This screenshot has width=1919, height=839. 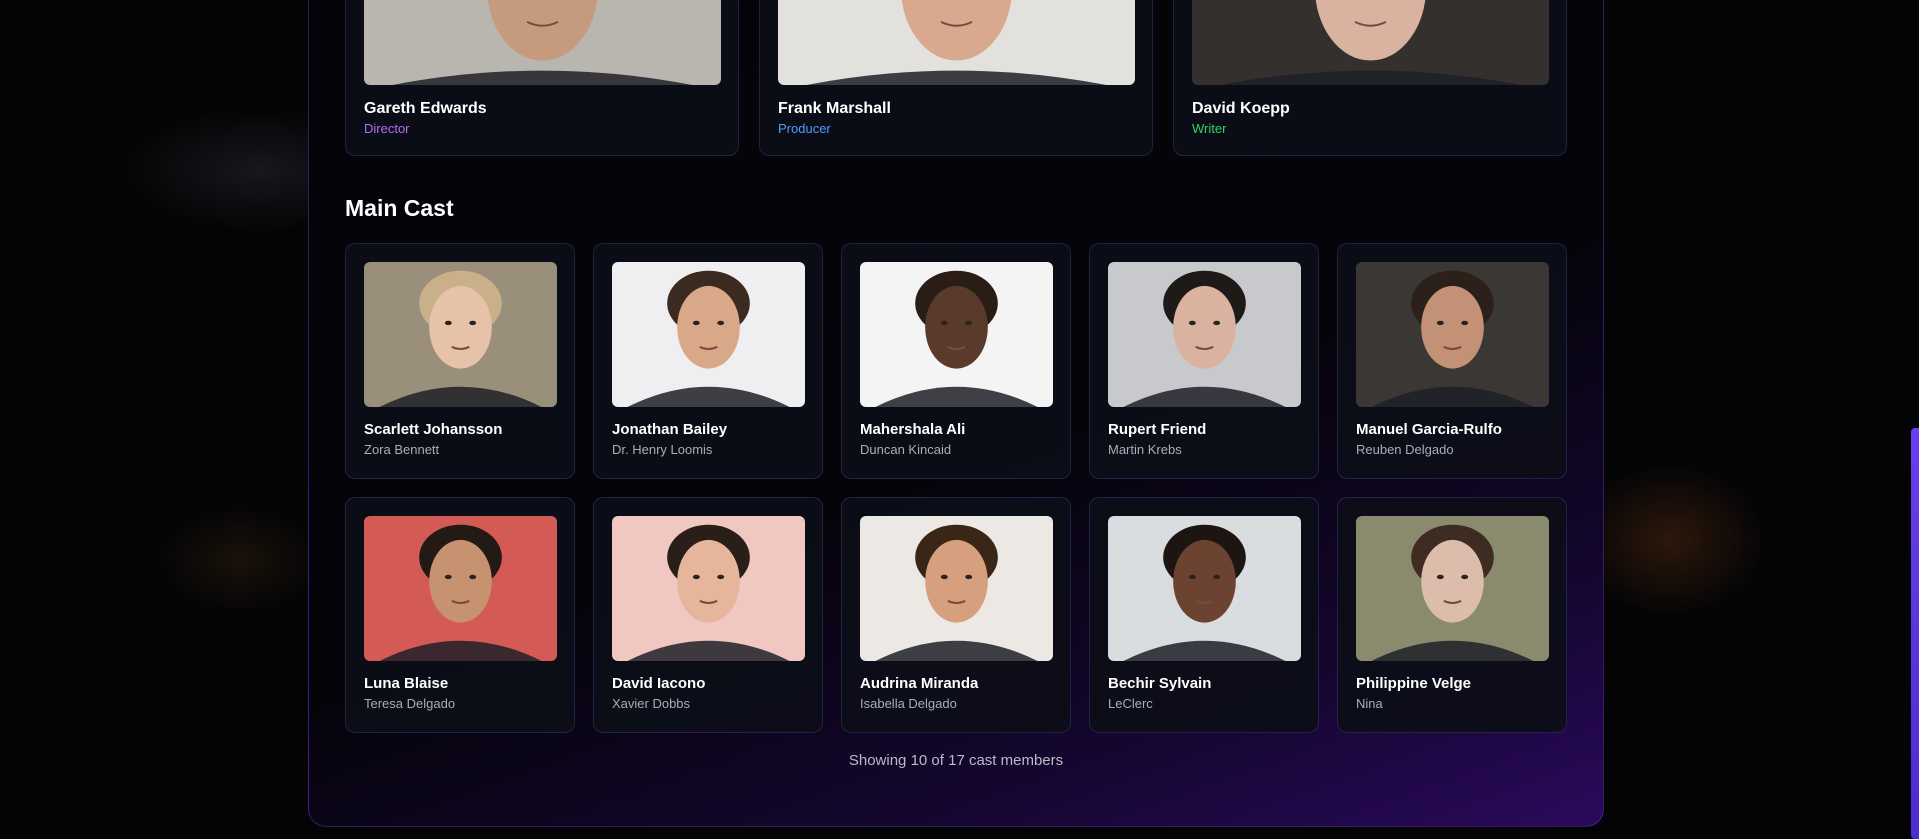 I want to click on cast-card: Rupert Friend Martin Krebs, so click(x=1204, y=361).